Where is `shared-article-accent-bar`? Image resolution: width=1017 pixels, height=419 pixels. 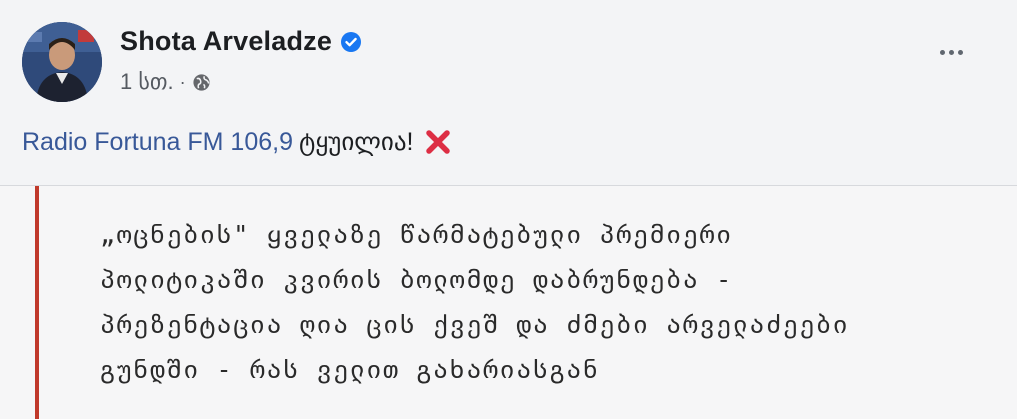 shared-article-accent-bar is located at coordinates (37, 302).